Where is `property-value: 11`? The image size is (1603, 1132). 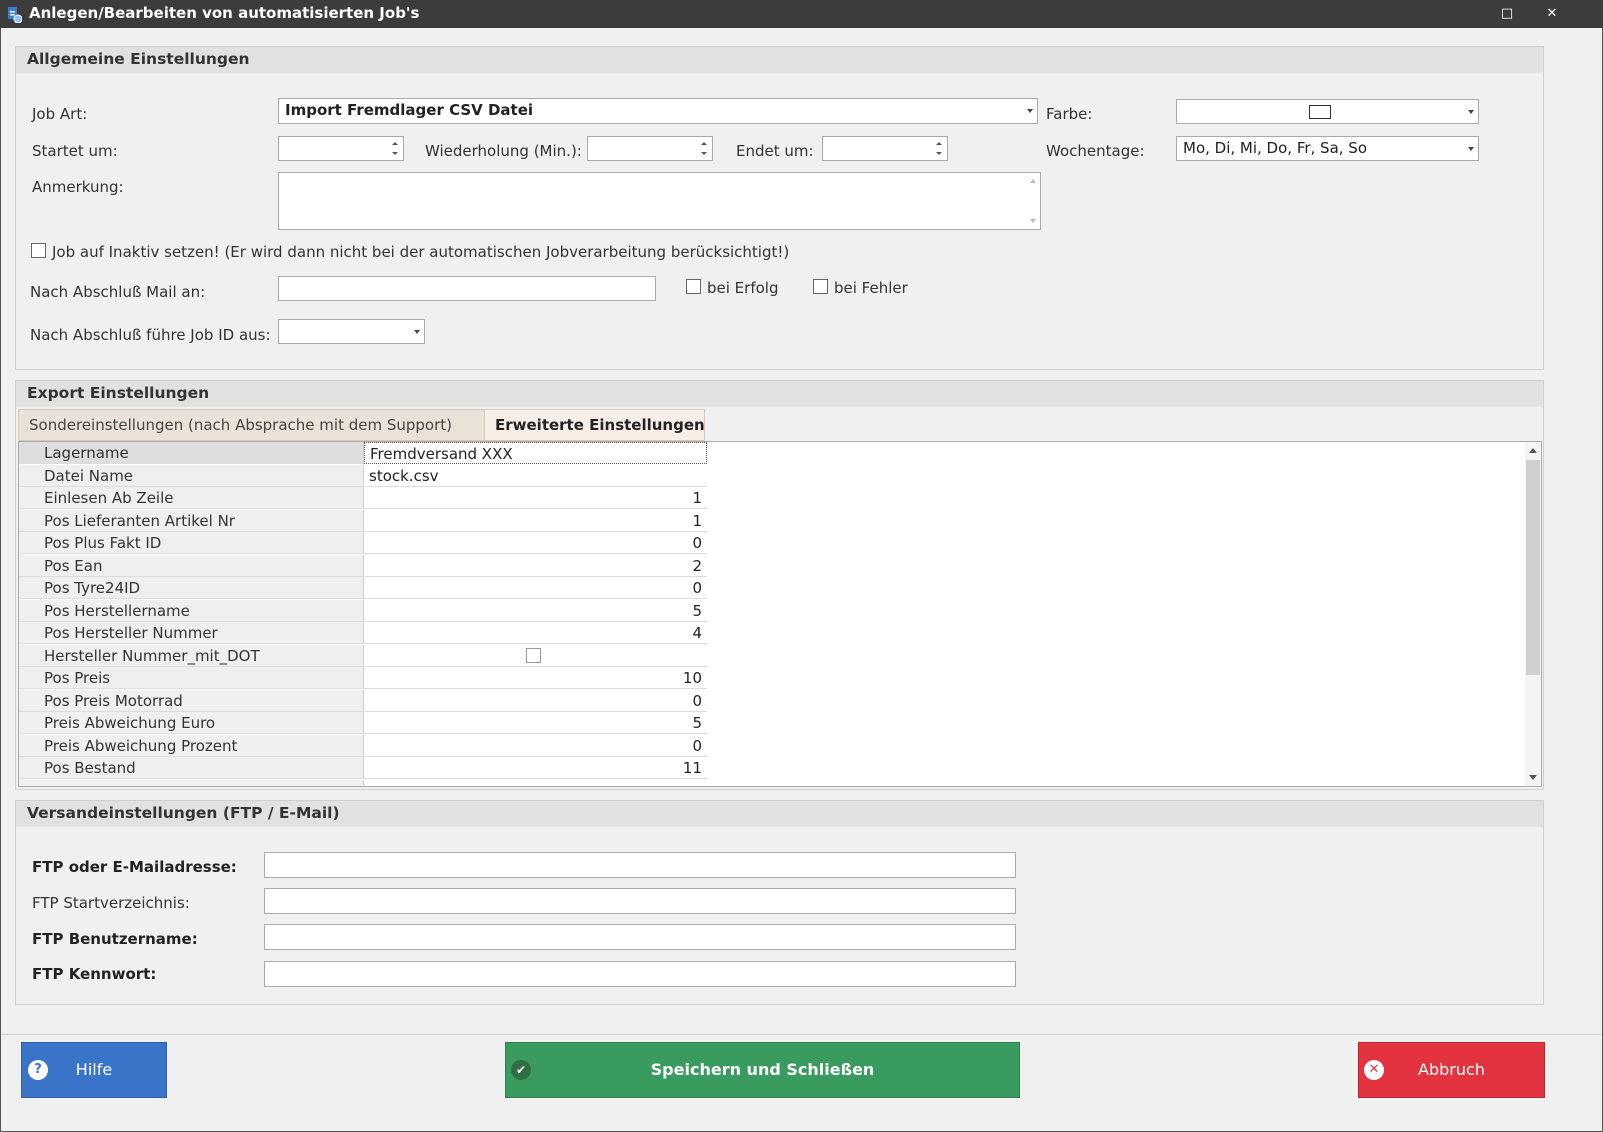
property-value: 11 is located at coordinates (535, 768).